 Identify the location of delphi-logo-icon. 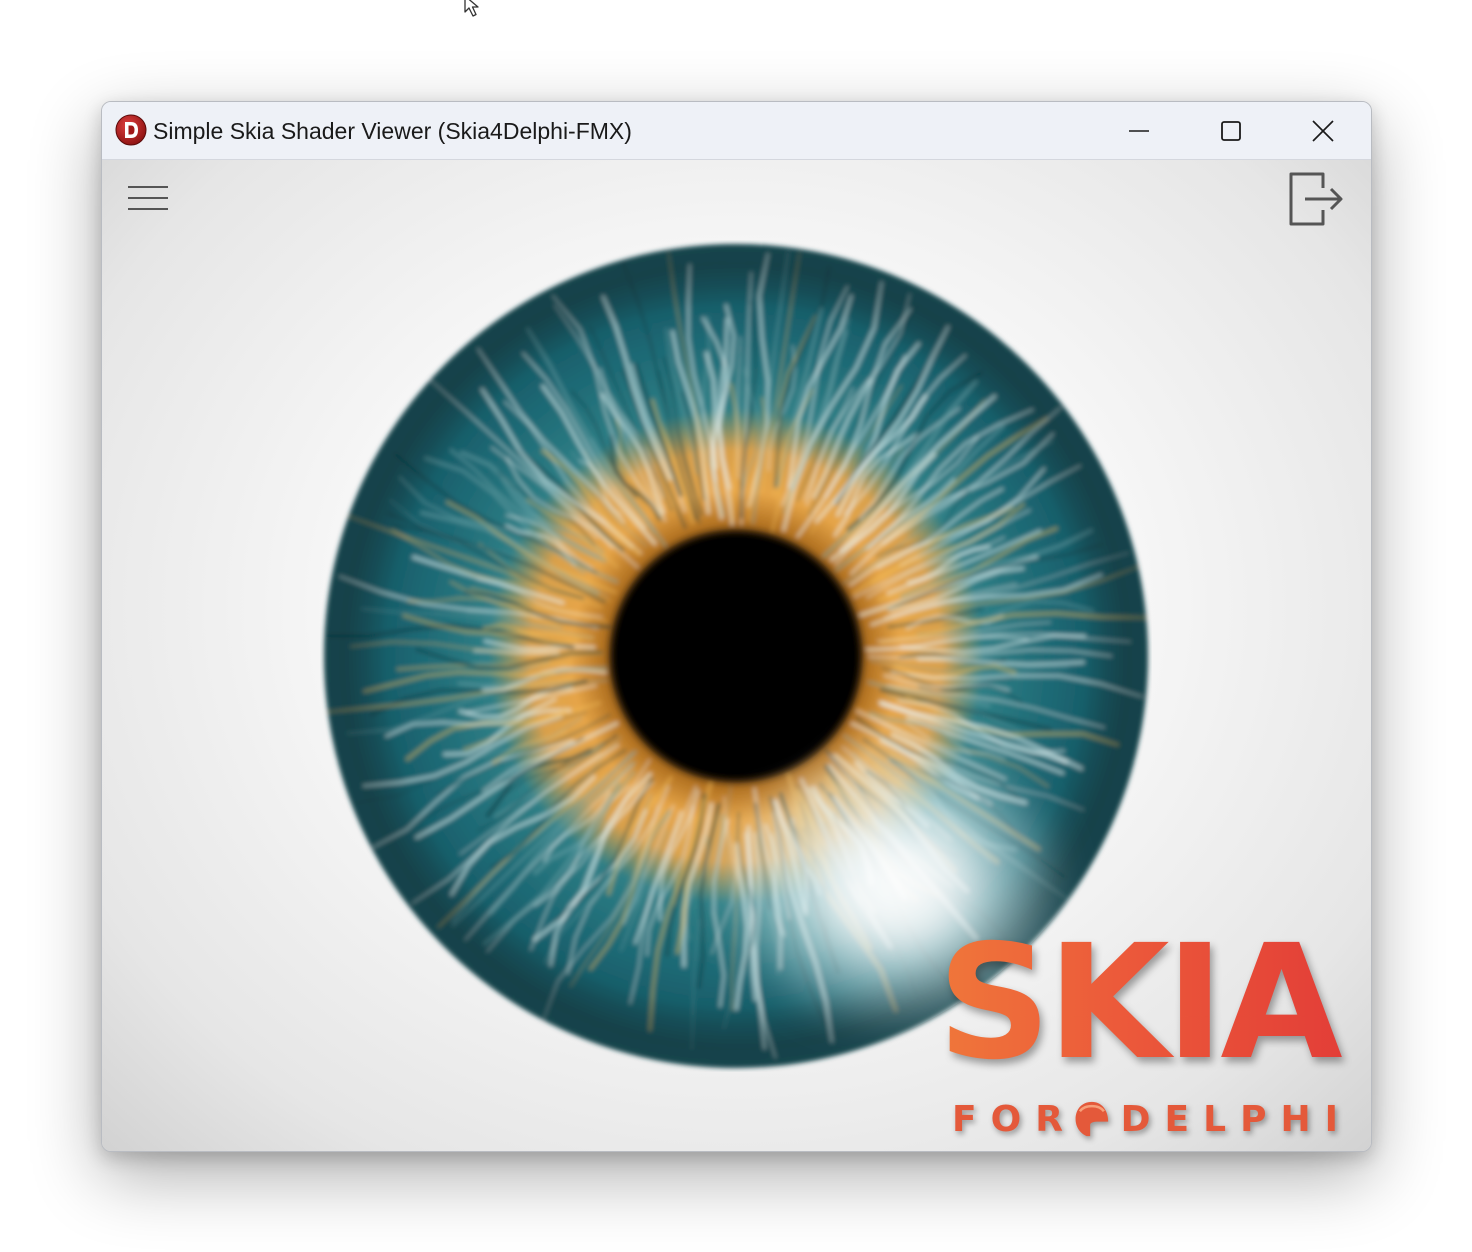
(131, 130).